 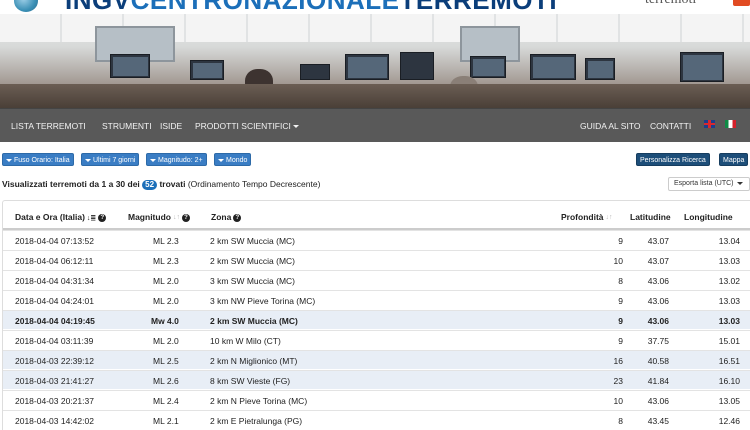 I want to click on col-header-longitude: Longitudine, so click(x=708, y=217).